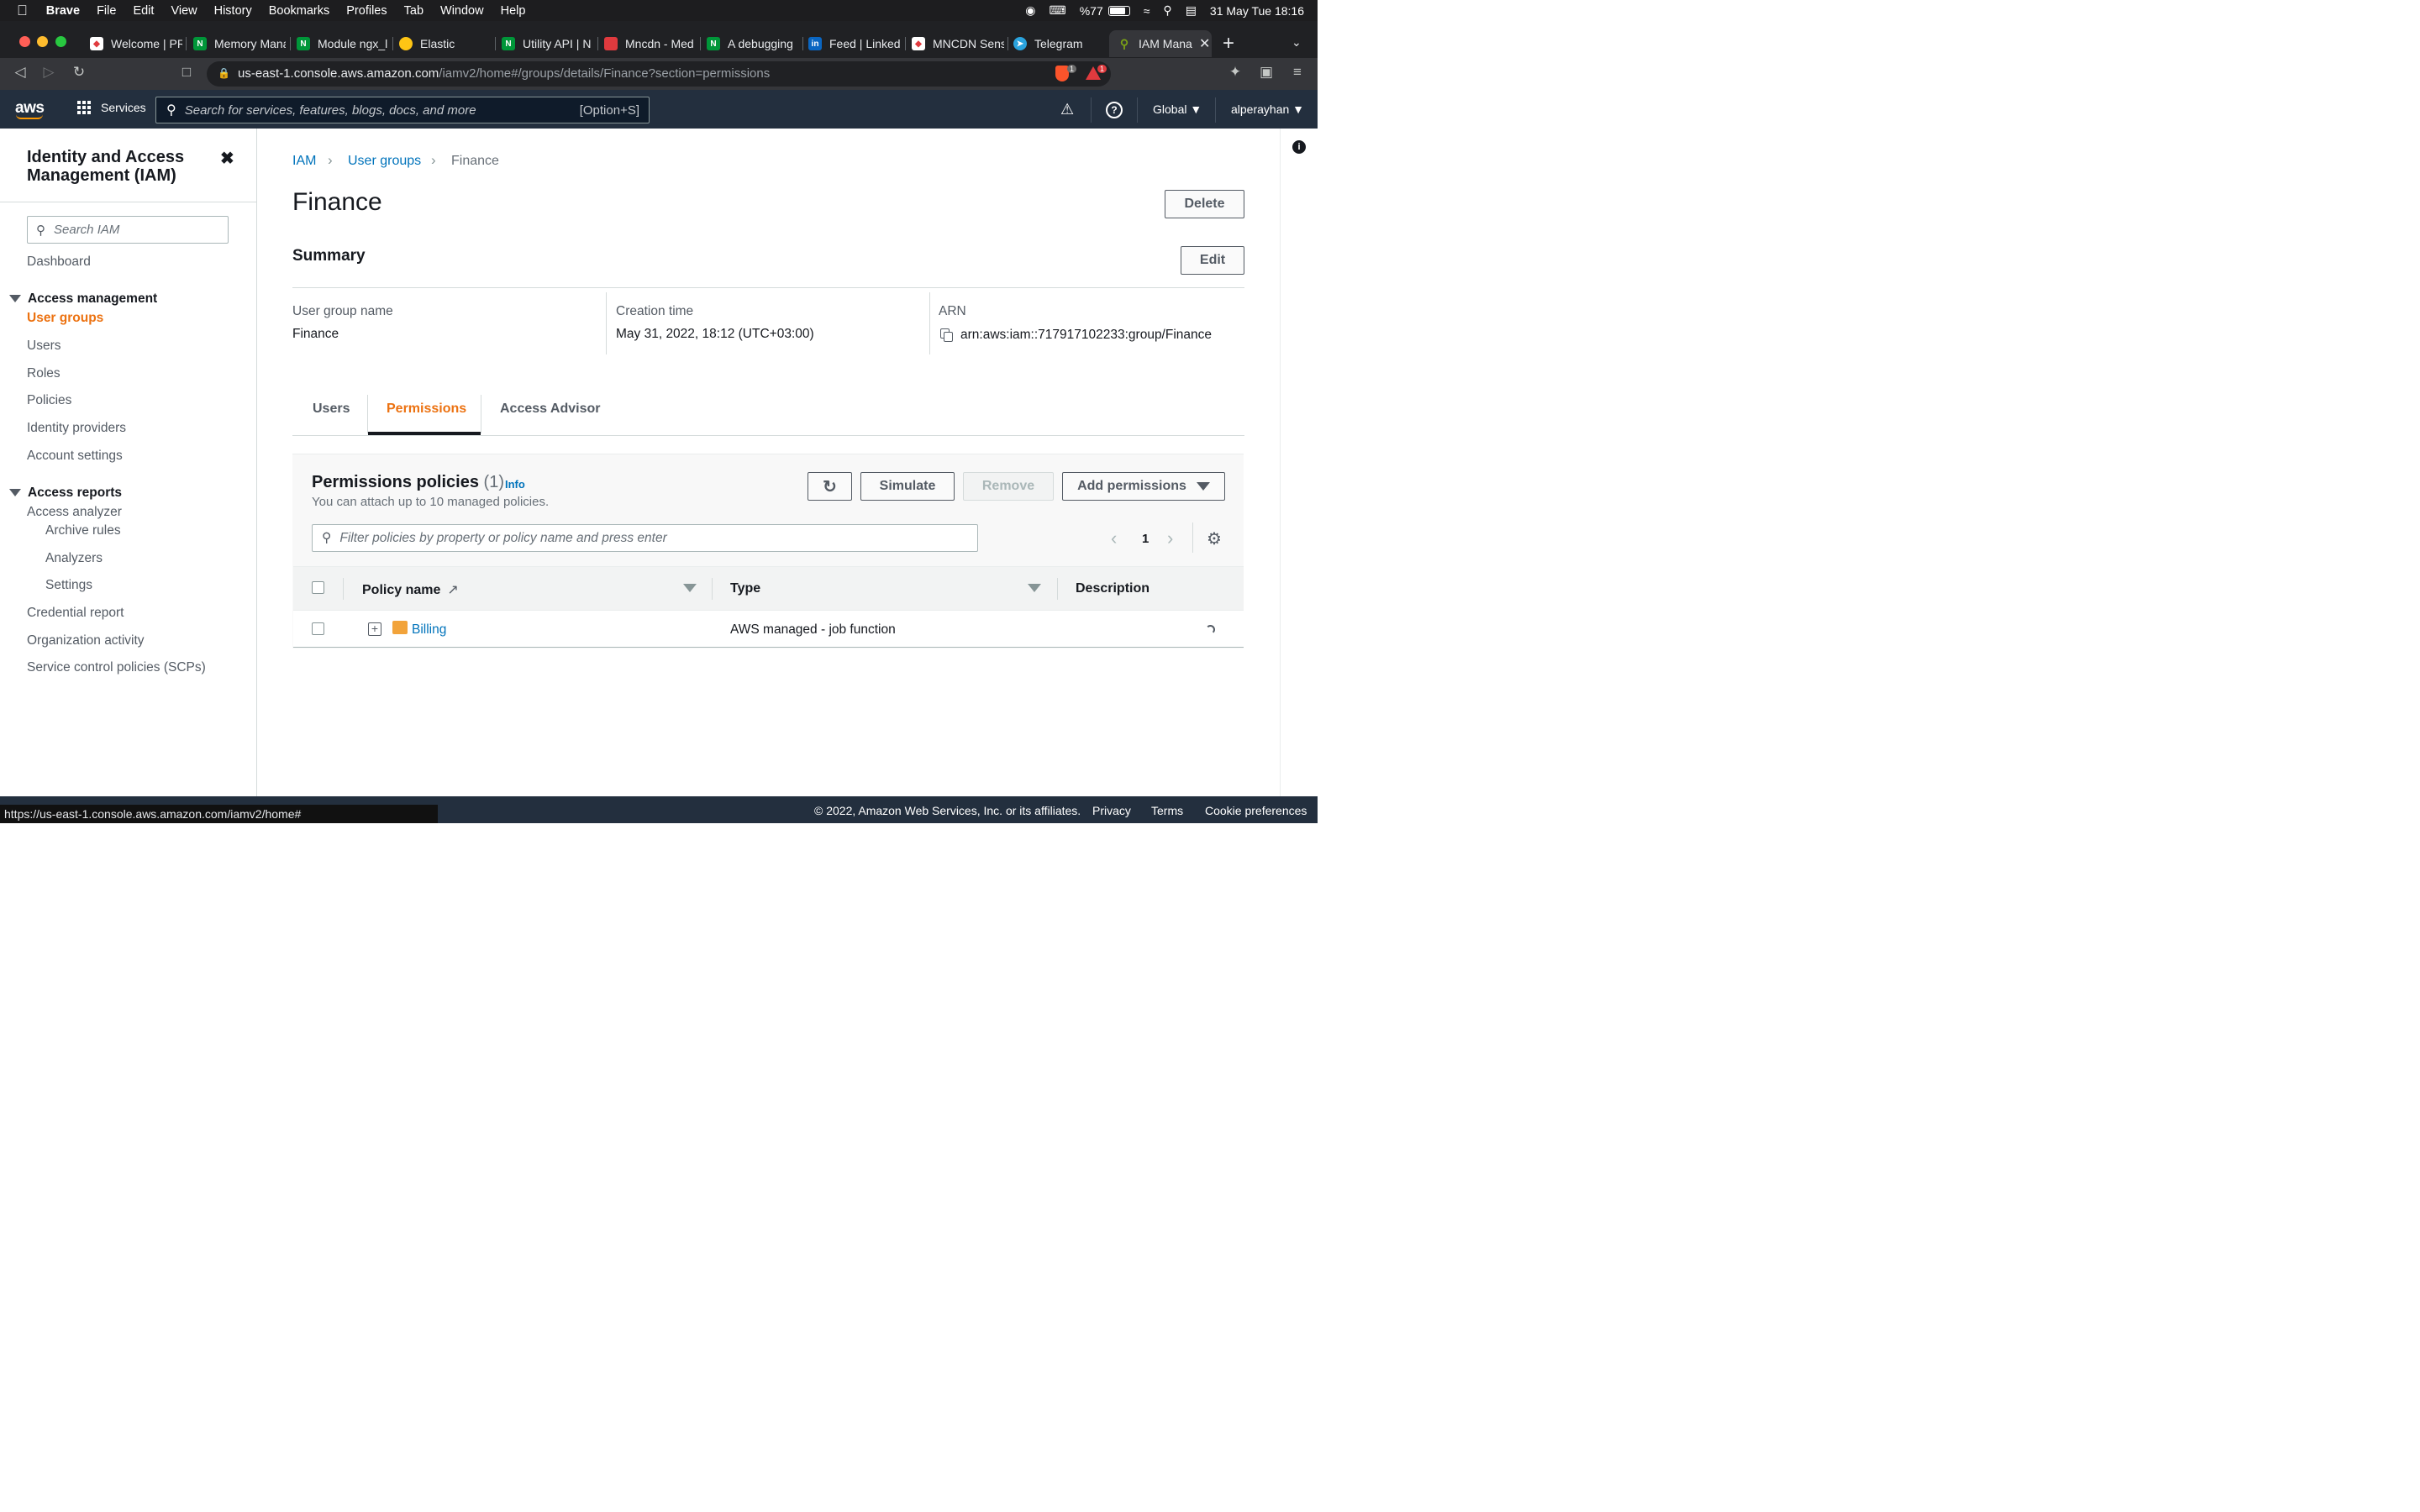 The height and width of the screenshot is (1512, 2420). What do you see at coordinates (427, 409) in the screenshot?
I see `tab-permissions: Permissions` at bounding box center [427, 409].